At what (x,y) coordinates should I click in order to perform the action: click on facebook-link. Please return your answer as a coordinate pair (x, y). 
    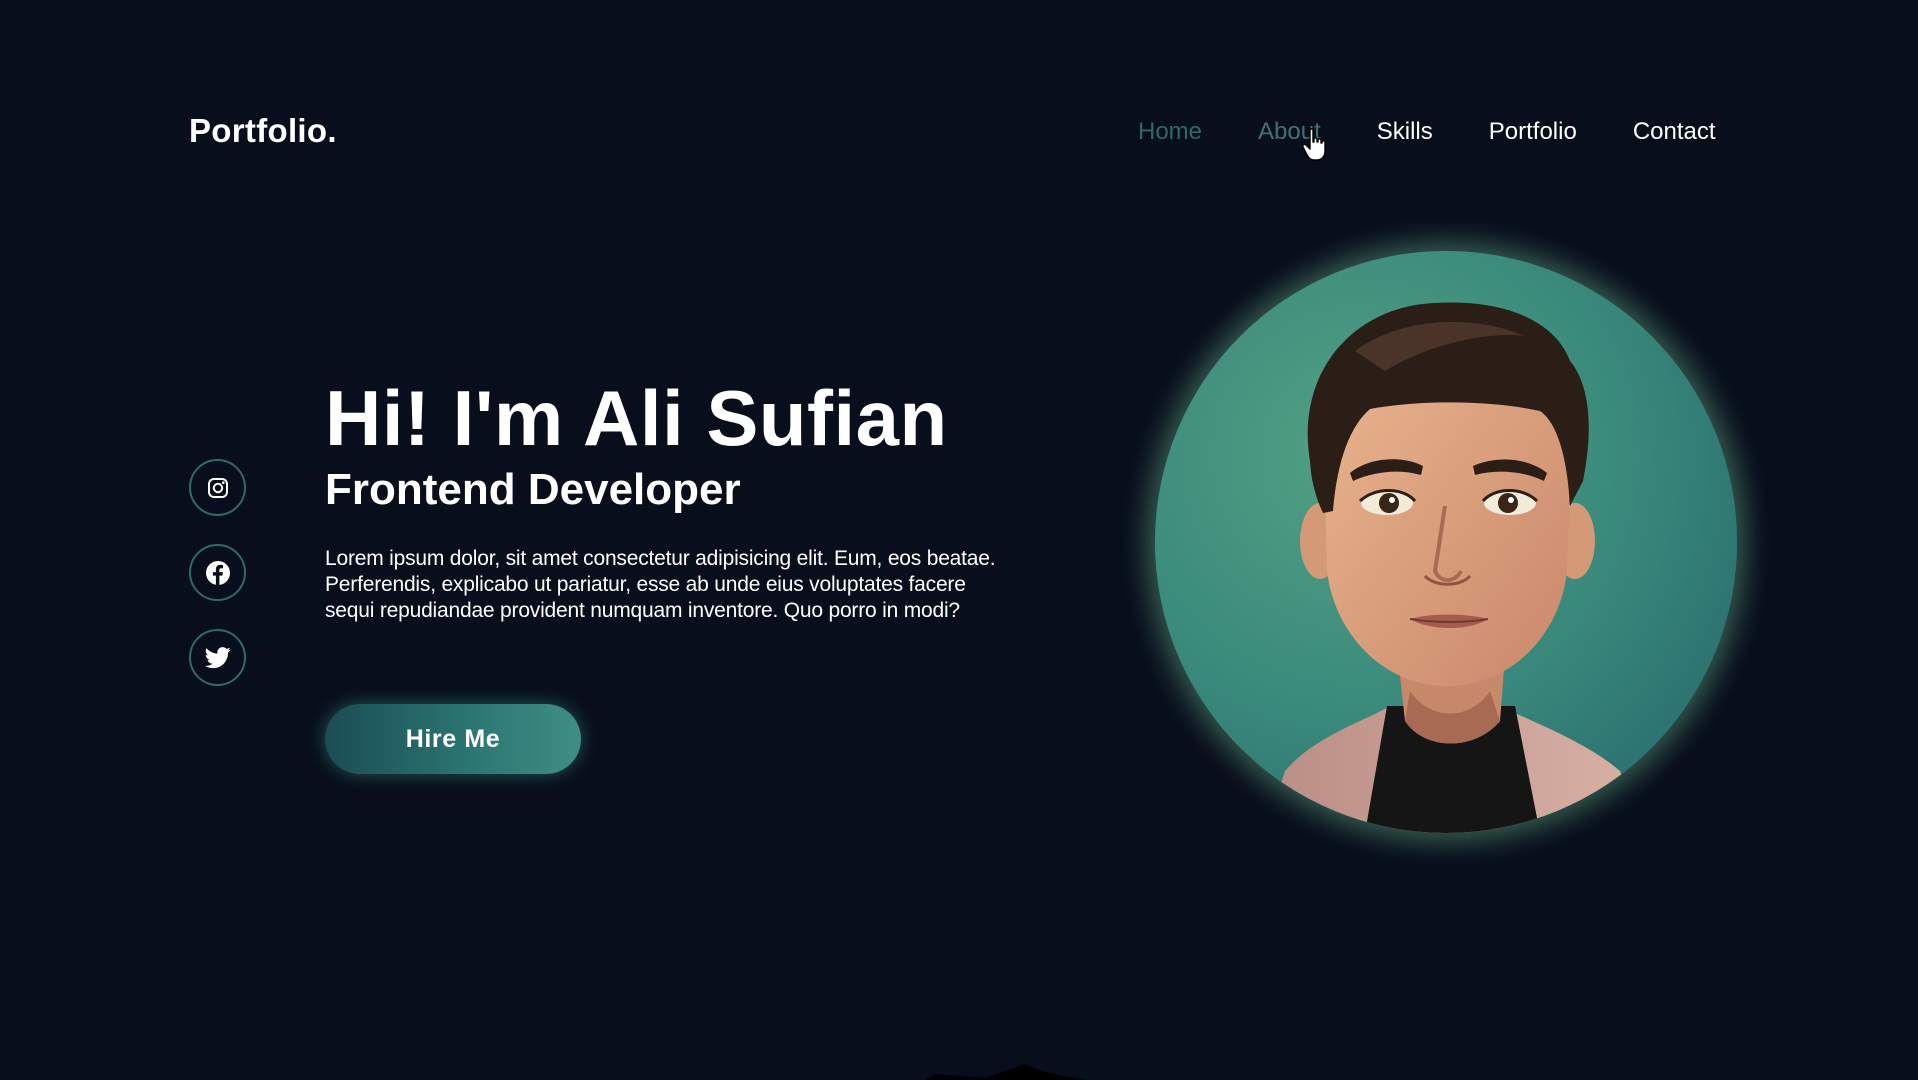
    Looking at the image, I should click on (217, 572).